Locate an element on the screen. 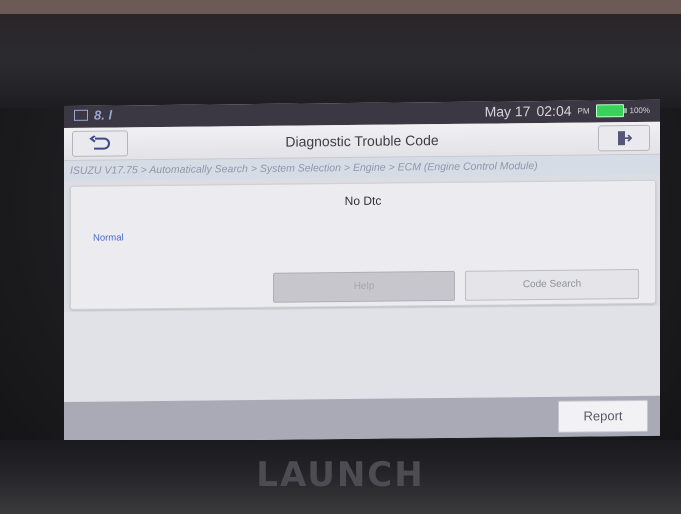 The image size is (681, 514). status-left: 8. l is located at coordinates (93, 115).